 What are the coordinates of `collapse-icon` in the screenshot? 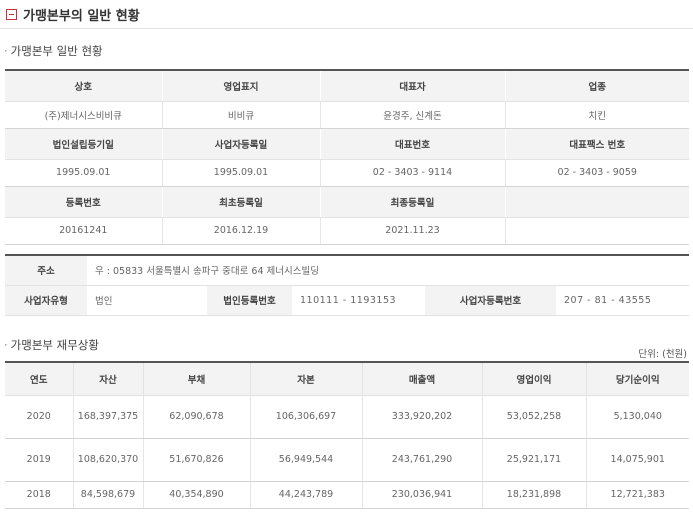 It's located at (11, 14).